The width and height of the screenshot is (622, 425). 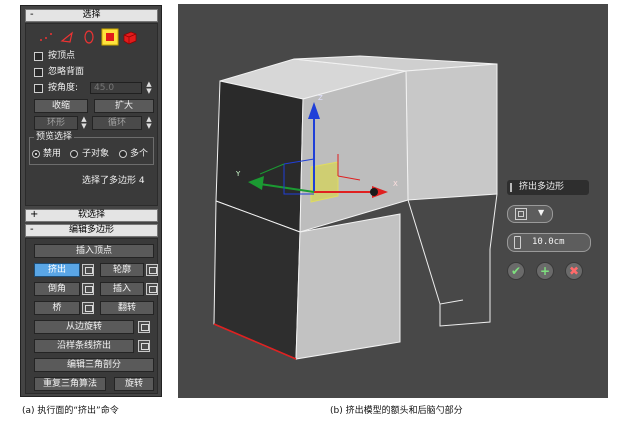 I want to click on insert-vertex-button: 插入顶点, so click(x=94, y=251).